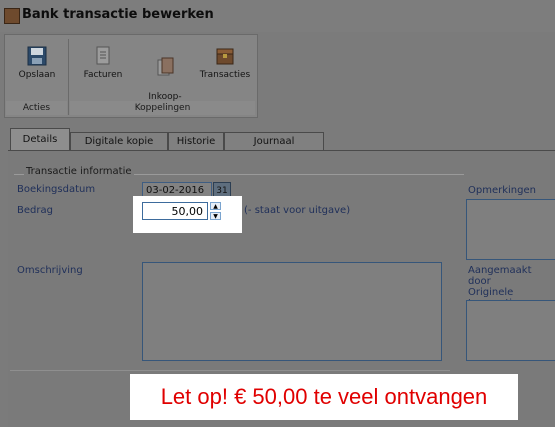  I want to click on amount-hint: (- staat voor uitgave), so click(297, 210).